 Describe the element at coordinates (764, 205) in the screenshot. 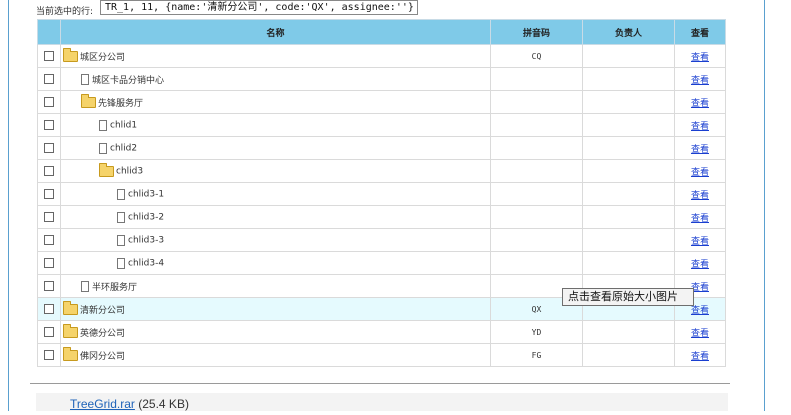

I see `page-frame-right-border` at that location.